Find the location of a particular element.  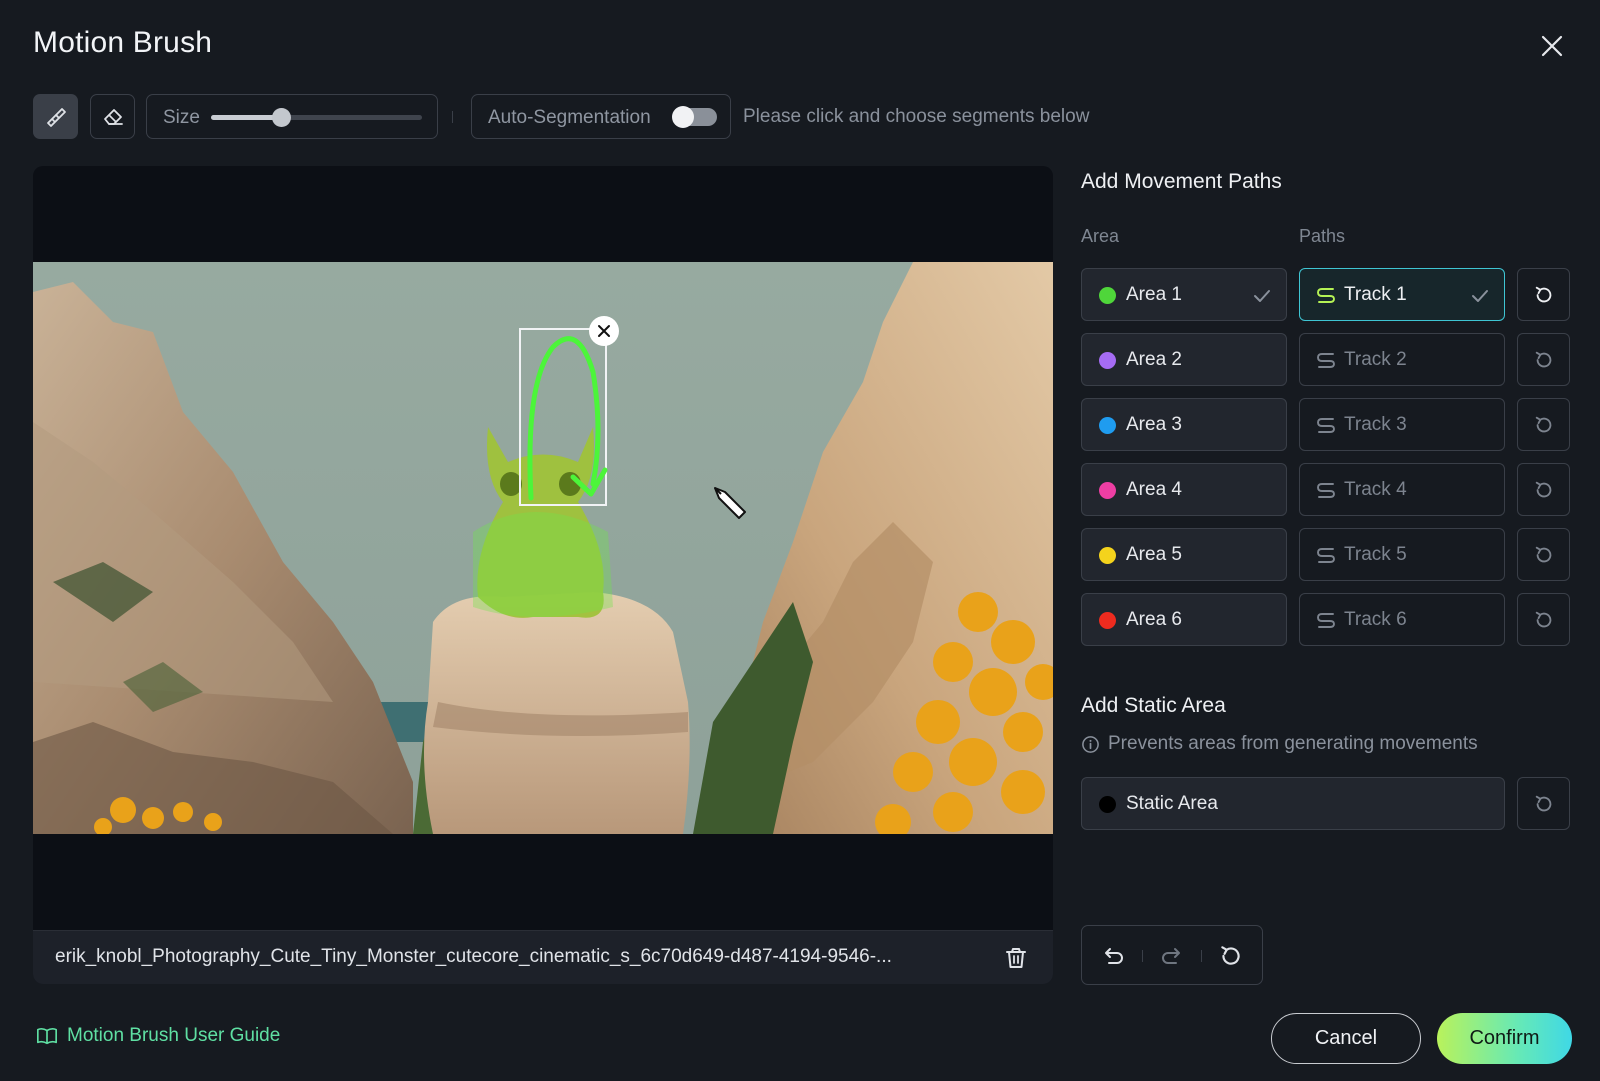

redo-button is located at coordinates (1172, 956).